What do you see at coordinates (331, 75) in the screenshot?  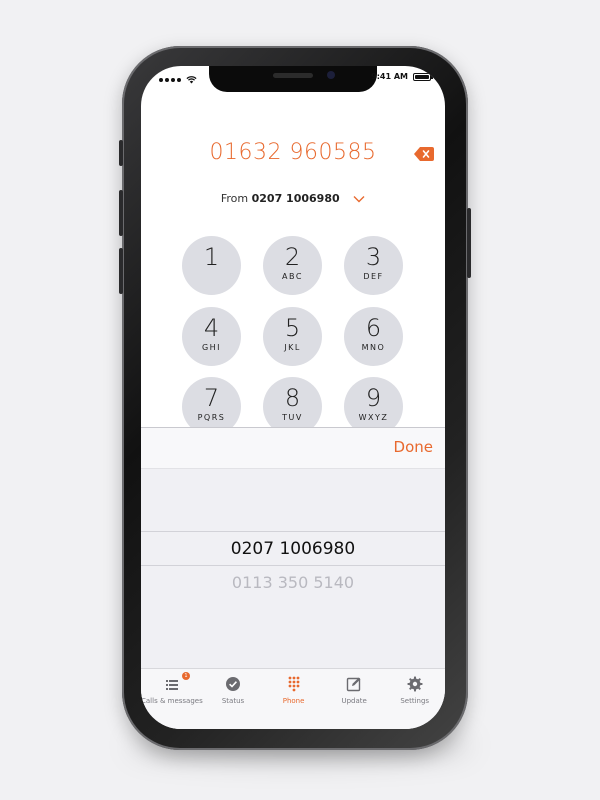 I see `front-camera` at bounding box center [331, 75].